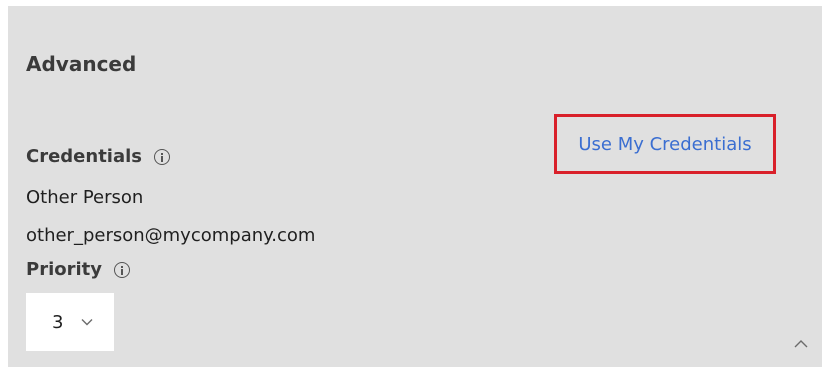  What do you see at coordinates (84, 156) in the screenshot?
I see `credentials-label: Credentials` at bounding box center [84, 156].